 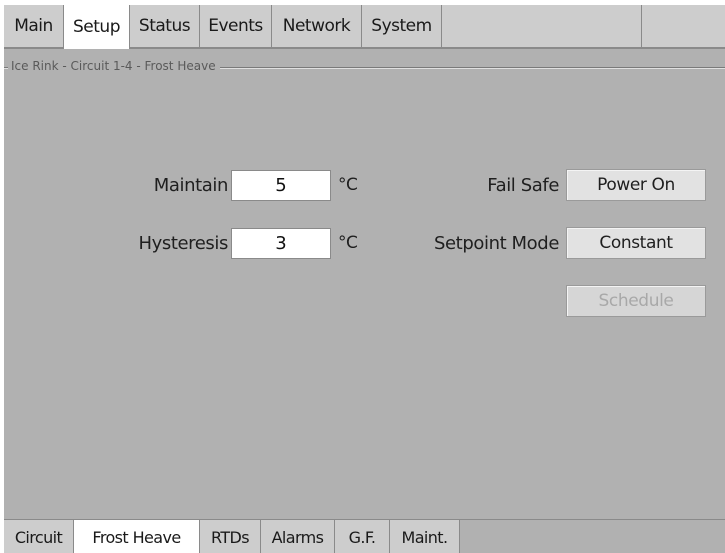 I want to click on tab-bar-filler, so click(x=542, y=26).